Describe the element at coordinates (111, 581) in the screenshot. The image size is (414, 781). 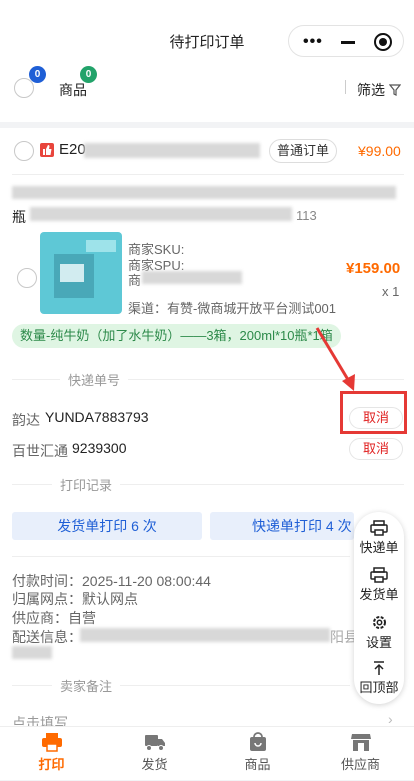
I see `pay-time: 付款时间：2025-11-20 08:00:44` at that location.